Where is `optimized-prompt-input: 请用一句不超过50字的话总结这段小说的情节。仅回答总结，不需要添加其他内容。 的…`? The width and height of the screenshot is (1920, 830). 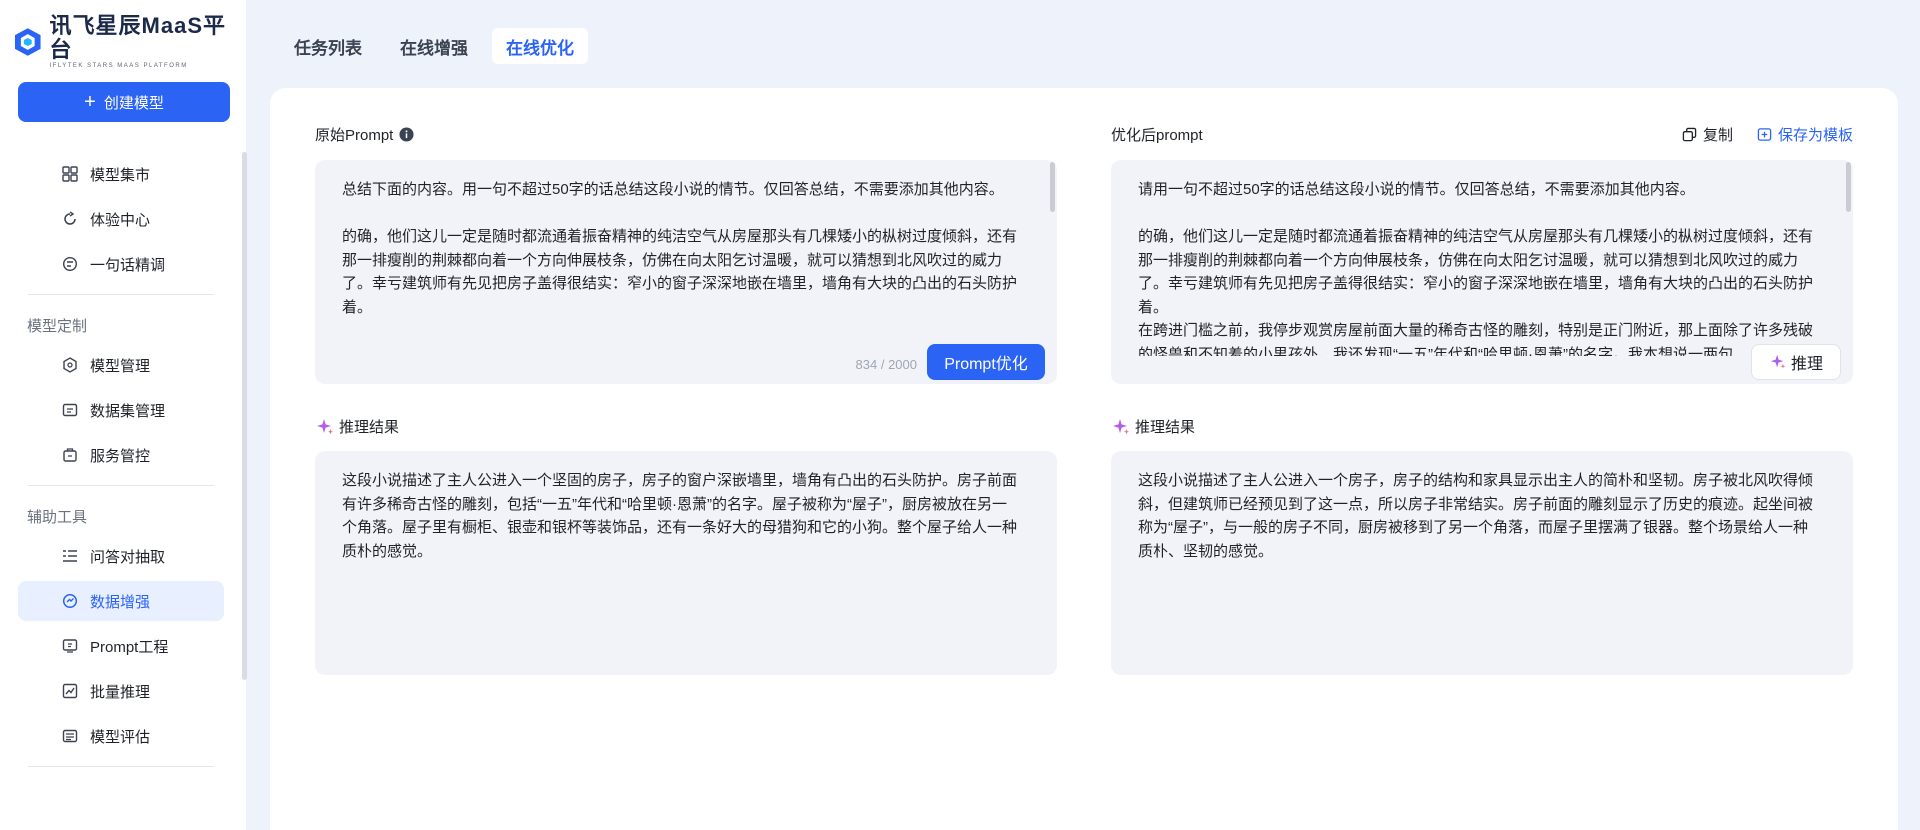 optimized-prompt-input: 请用一句不超过50字的话总结这段小说的情节。仅回答总结，不需要添加其他内容。 的… is located at coordinates (1482, 272).